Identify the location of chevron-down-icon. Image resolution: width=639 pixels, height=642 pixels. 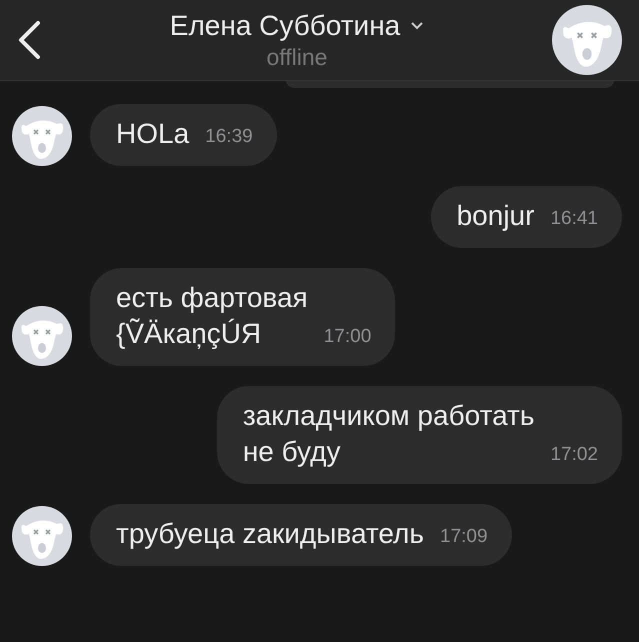
(417, 25).